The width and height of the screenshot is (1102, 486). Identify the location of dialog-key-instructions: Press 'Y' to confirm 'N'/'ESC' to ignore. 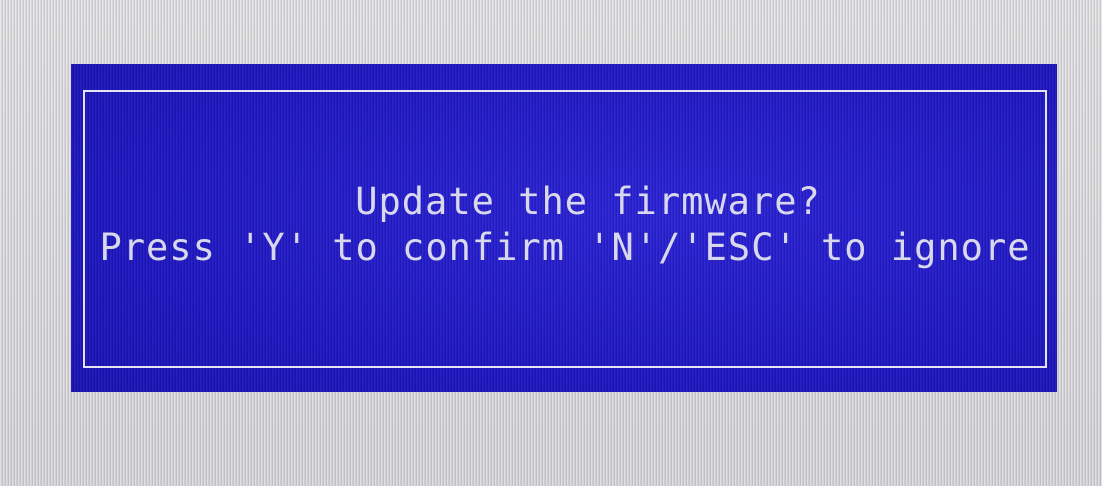
(565, 247).